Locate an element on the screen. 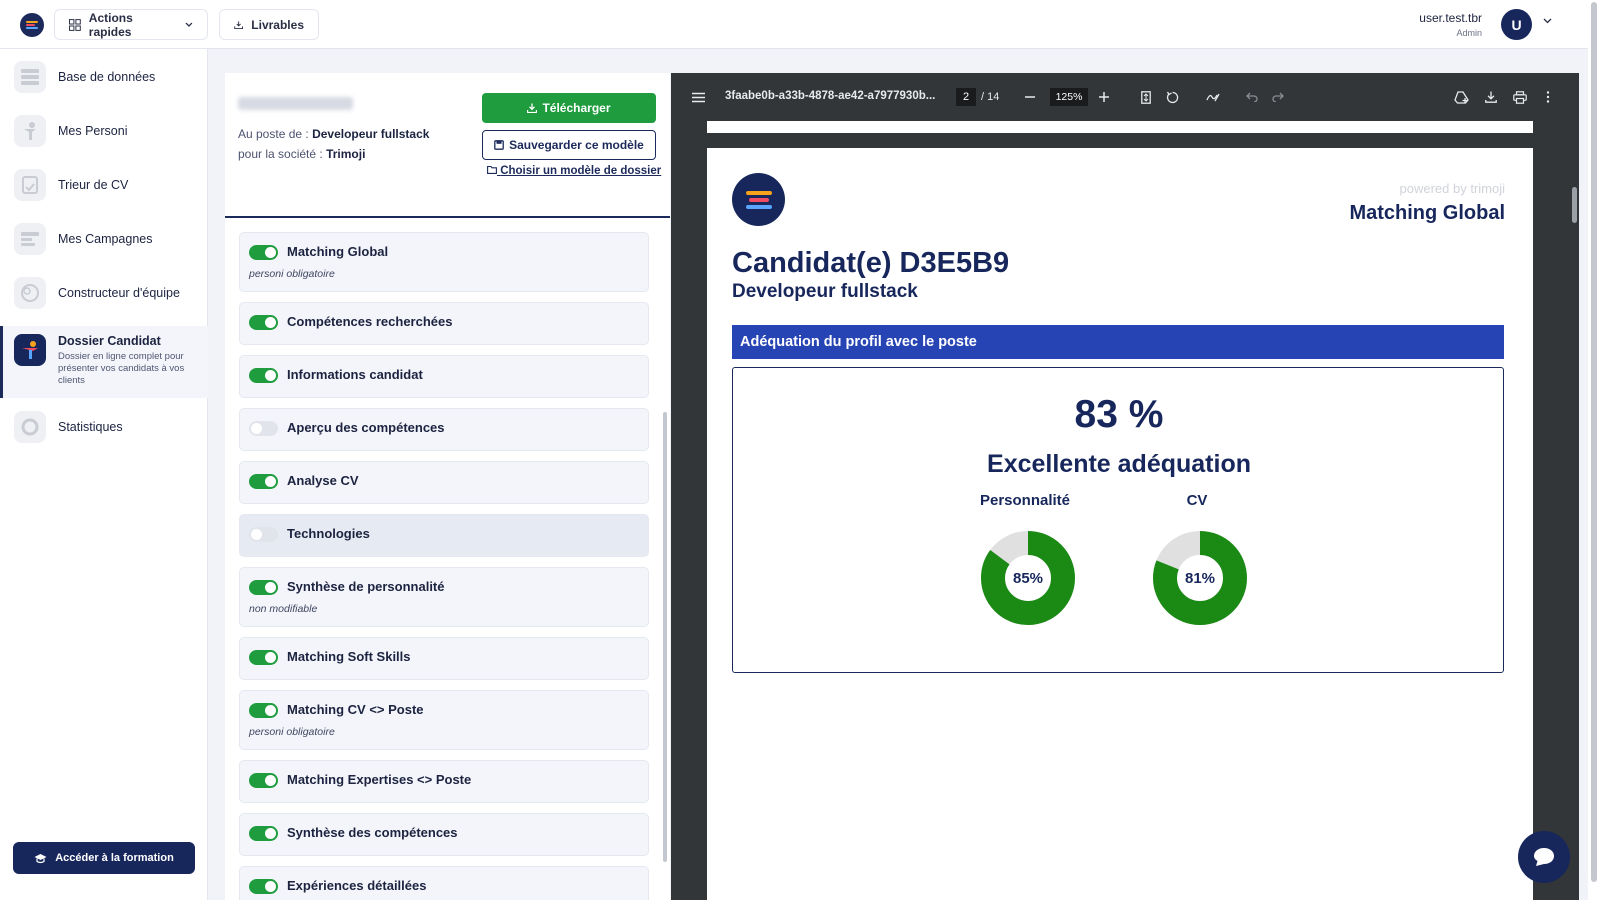 This screenshot has width=1600, height=900. sidebar-item-cv-sorter: Trieur de CV is located at coordinates (104, 185).